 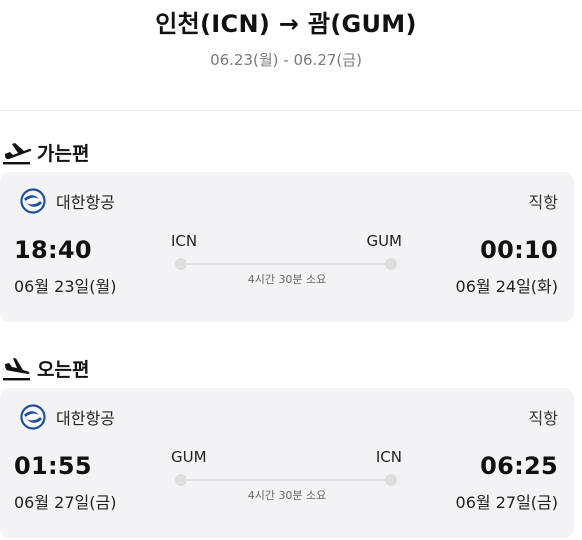 I want to click on inbound-duration: 4시간 30분 소요, so click(x=287, y=495).